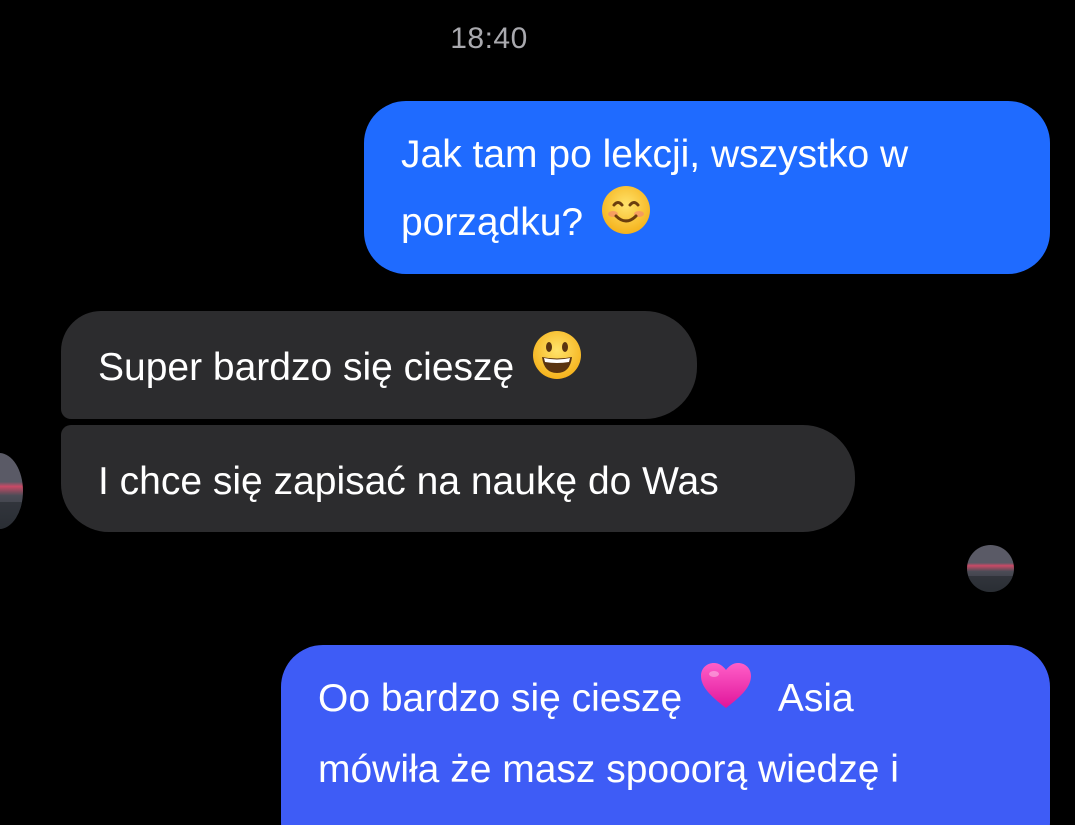 The height and width of the screenshot is (825, 1075). I want to click on message-text-line: porządku?, so click(492, 222).